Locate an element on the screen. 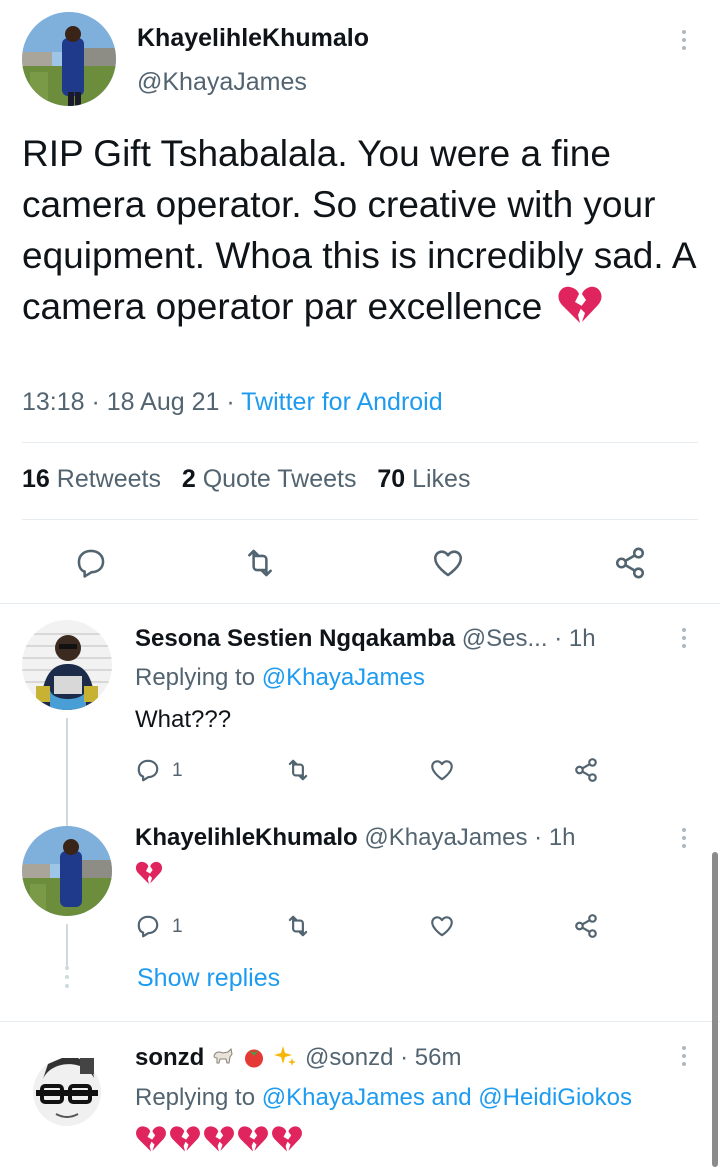 This screenshot has height=1167, width=720. reply-handle: @KhayaJames is located at coordinates (445, 837).